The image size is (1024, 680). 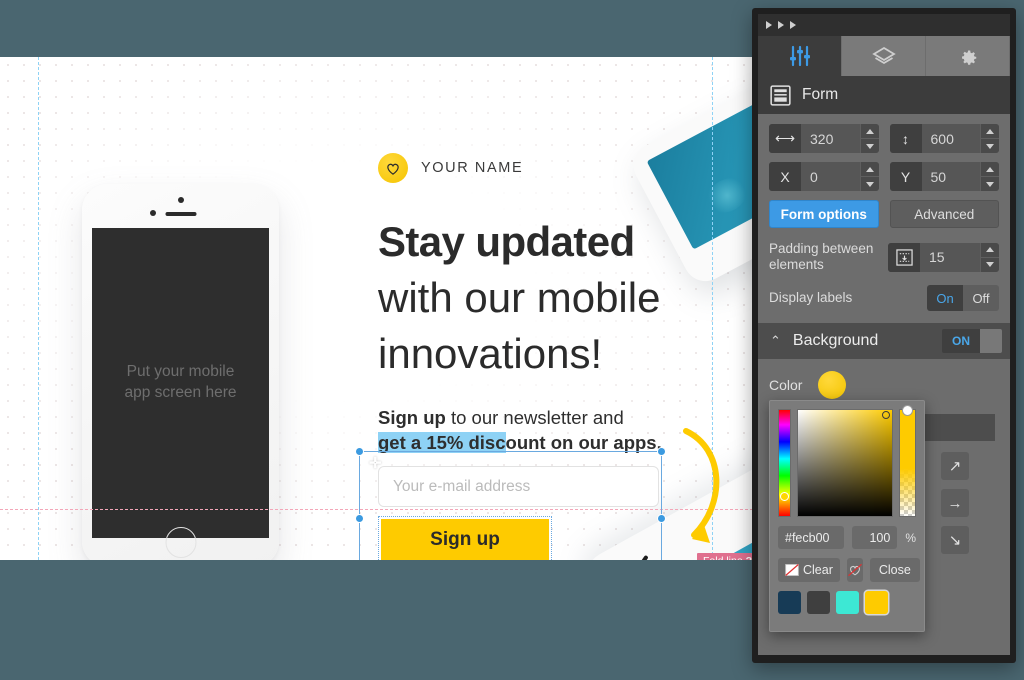 I want to click on decor-blob, so click(x=727, y=195).